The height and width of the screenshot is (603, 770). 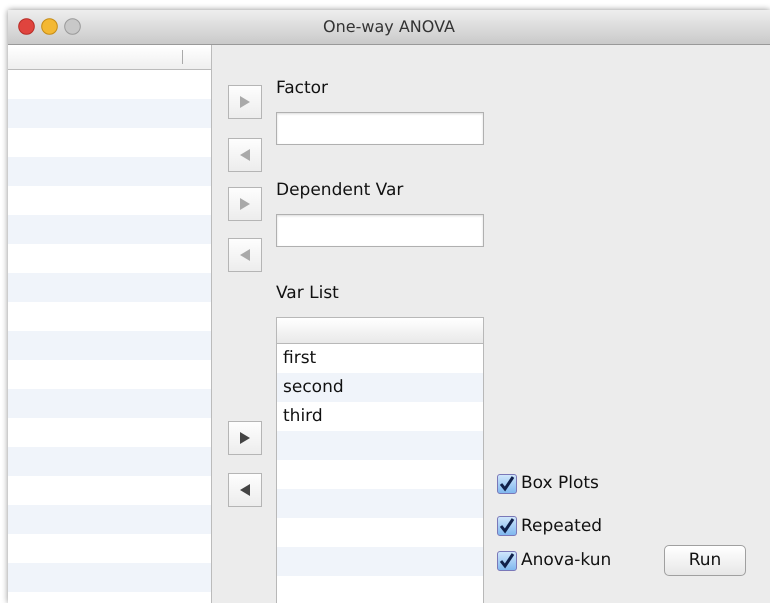 I want to click on checkbox-label: Repeated, so click(x=561, y=526).